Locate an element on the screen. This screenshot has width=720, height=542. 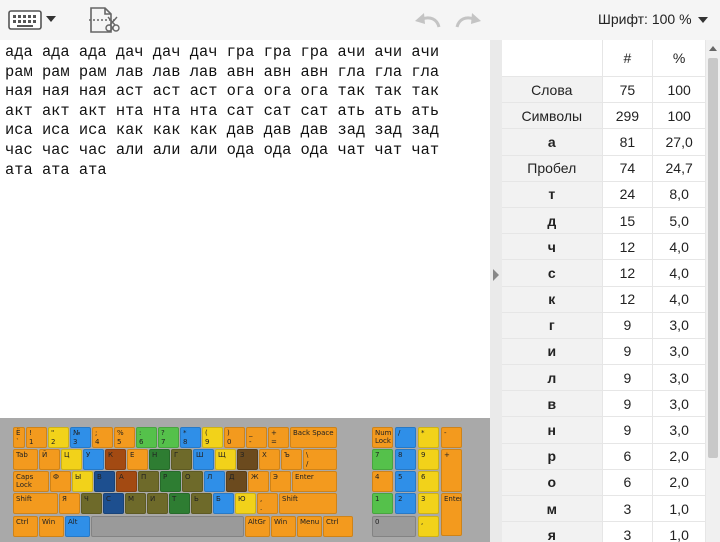
redo-icon is located at coordinates (469, 20).